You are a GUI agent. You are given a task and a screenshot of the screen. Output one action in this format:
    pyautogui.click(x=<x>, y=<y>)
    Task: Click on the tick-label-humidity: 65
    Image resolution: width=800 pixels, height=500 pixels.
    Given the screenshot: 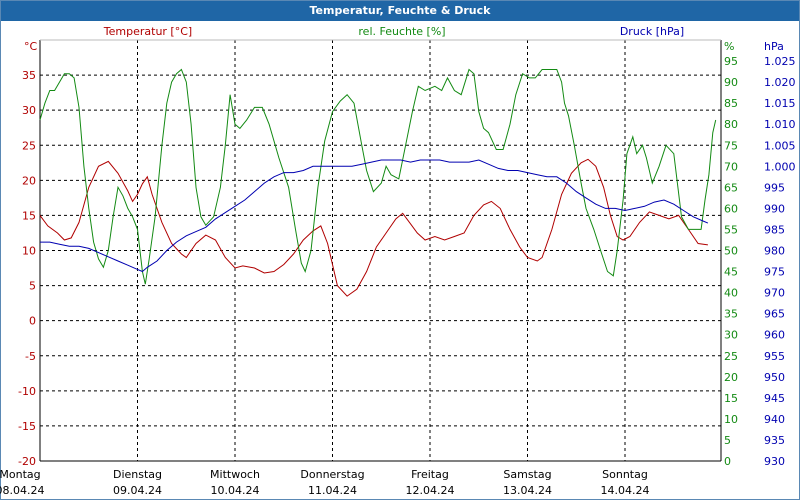 What is the action you would take?
    pyautogui.click(x=731, y=187)
    